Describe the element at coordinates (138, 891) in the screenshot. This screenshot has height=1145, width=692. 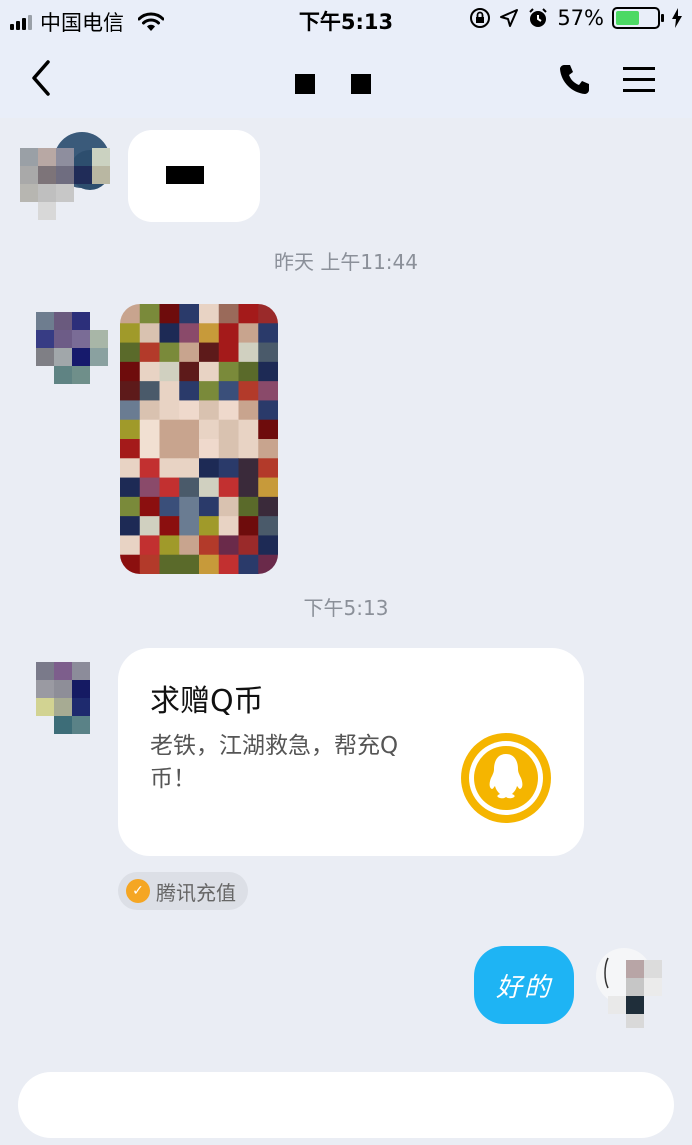
I see `verified-check-icon: ✓` at that location.